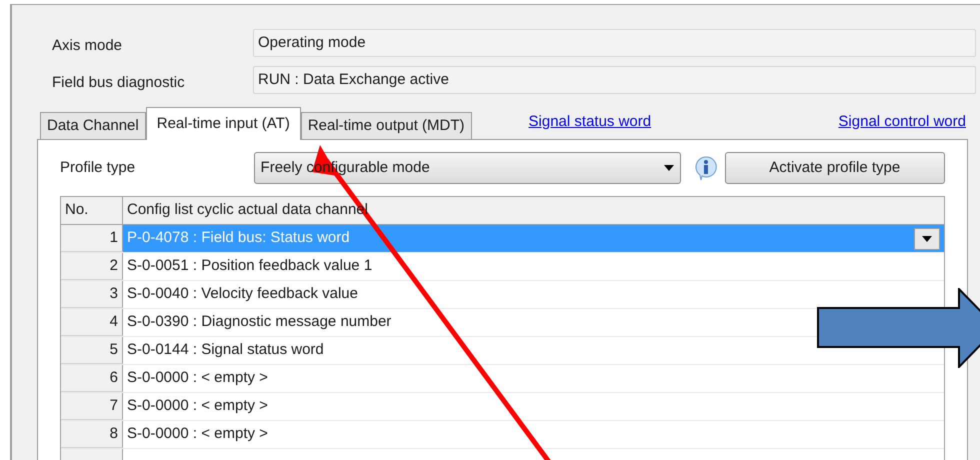  I want to click on tab: Data Channel, so click(93, 125).